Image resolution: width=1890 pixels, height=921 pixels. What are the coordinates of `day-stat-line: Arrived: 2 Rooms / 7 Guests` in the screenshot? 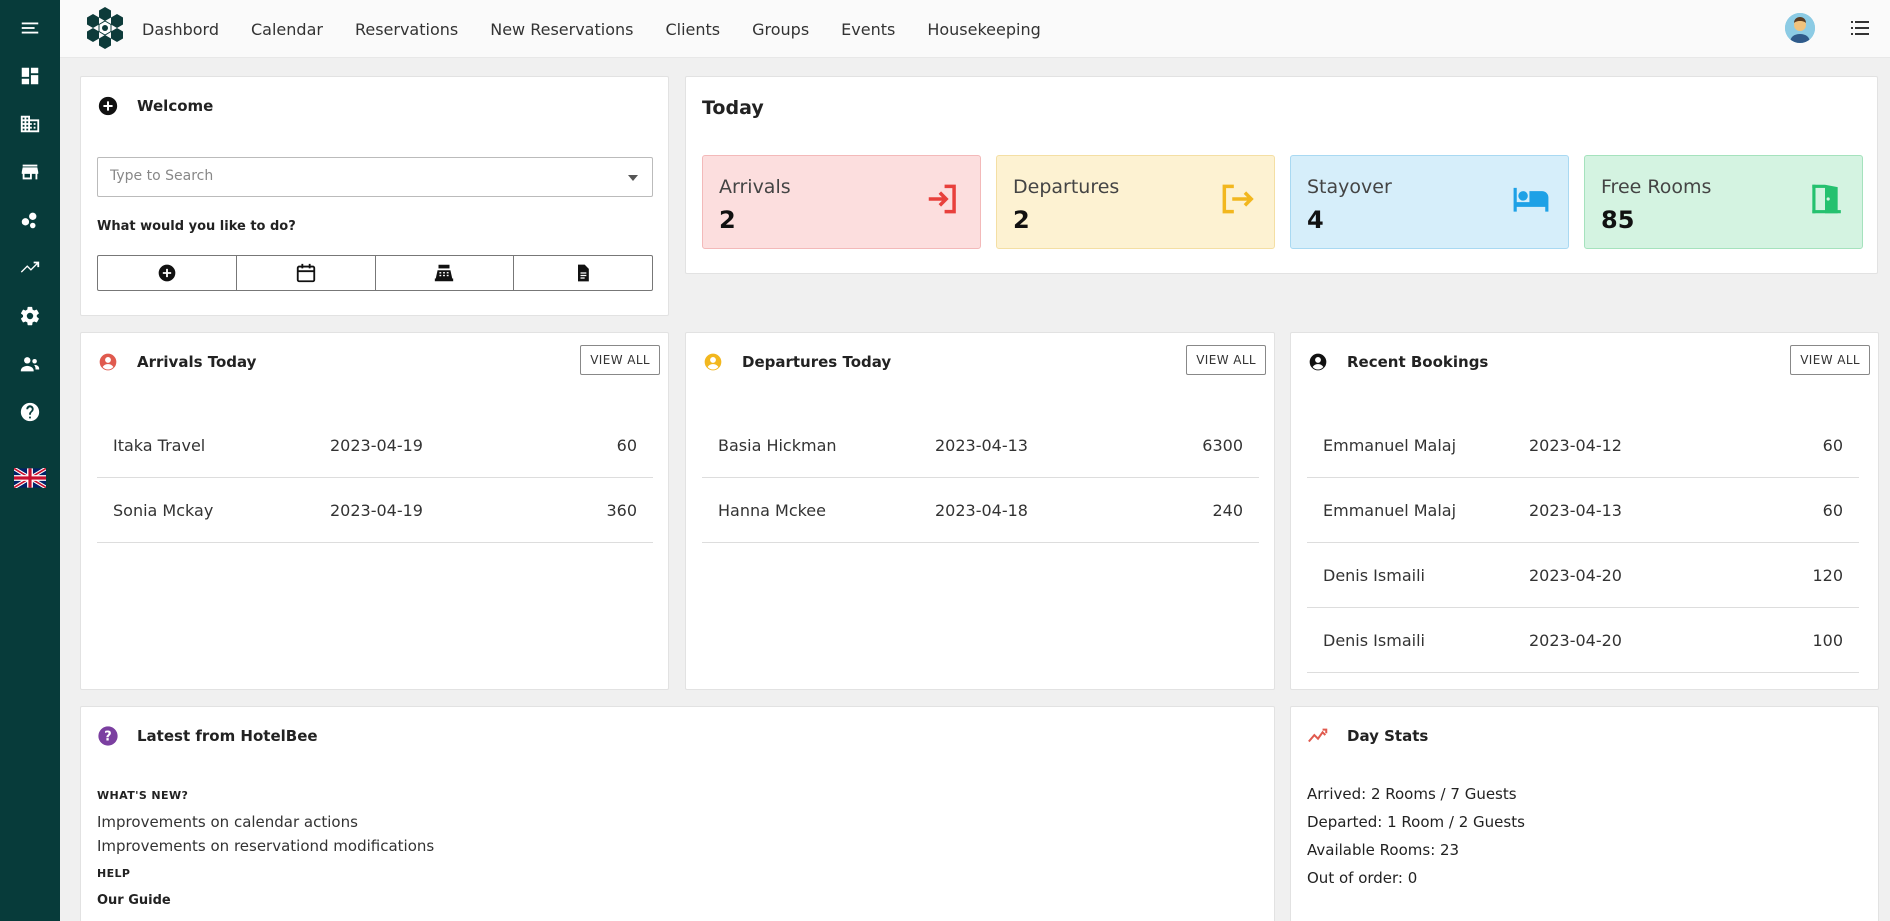 It's located at (1412, 794).